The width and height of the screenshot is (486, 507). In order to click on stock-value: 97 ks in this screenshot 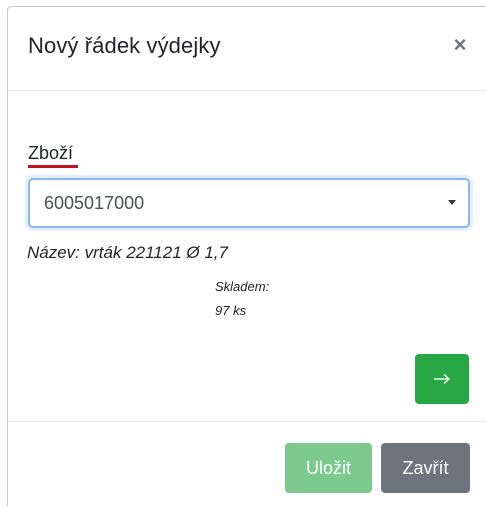, I will do `click(231, 310)`.